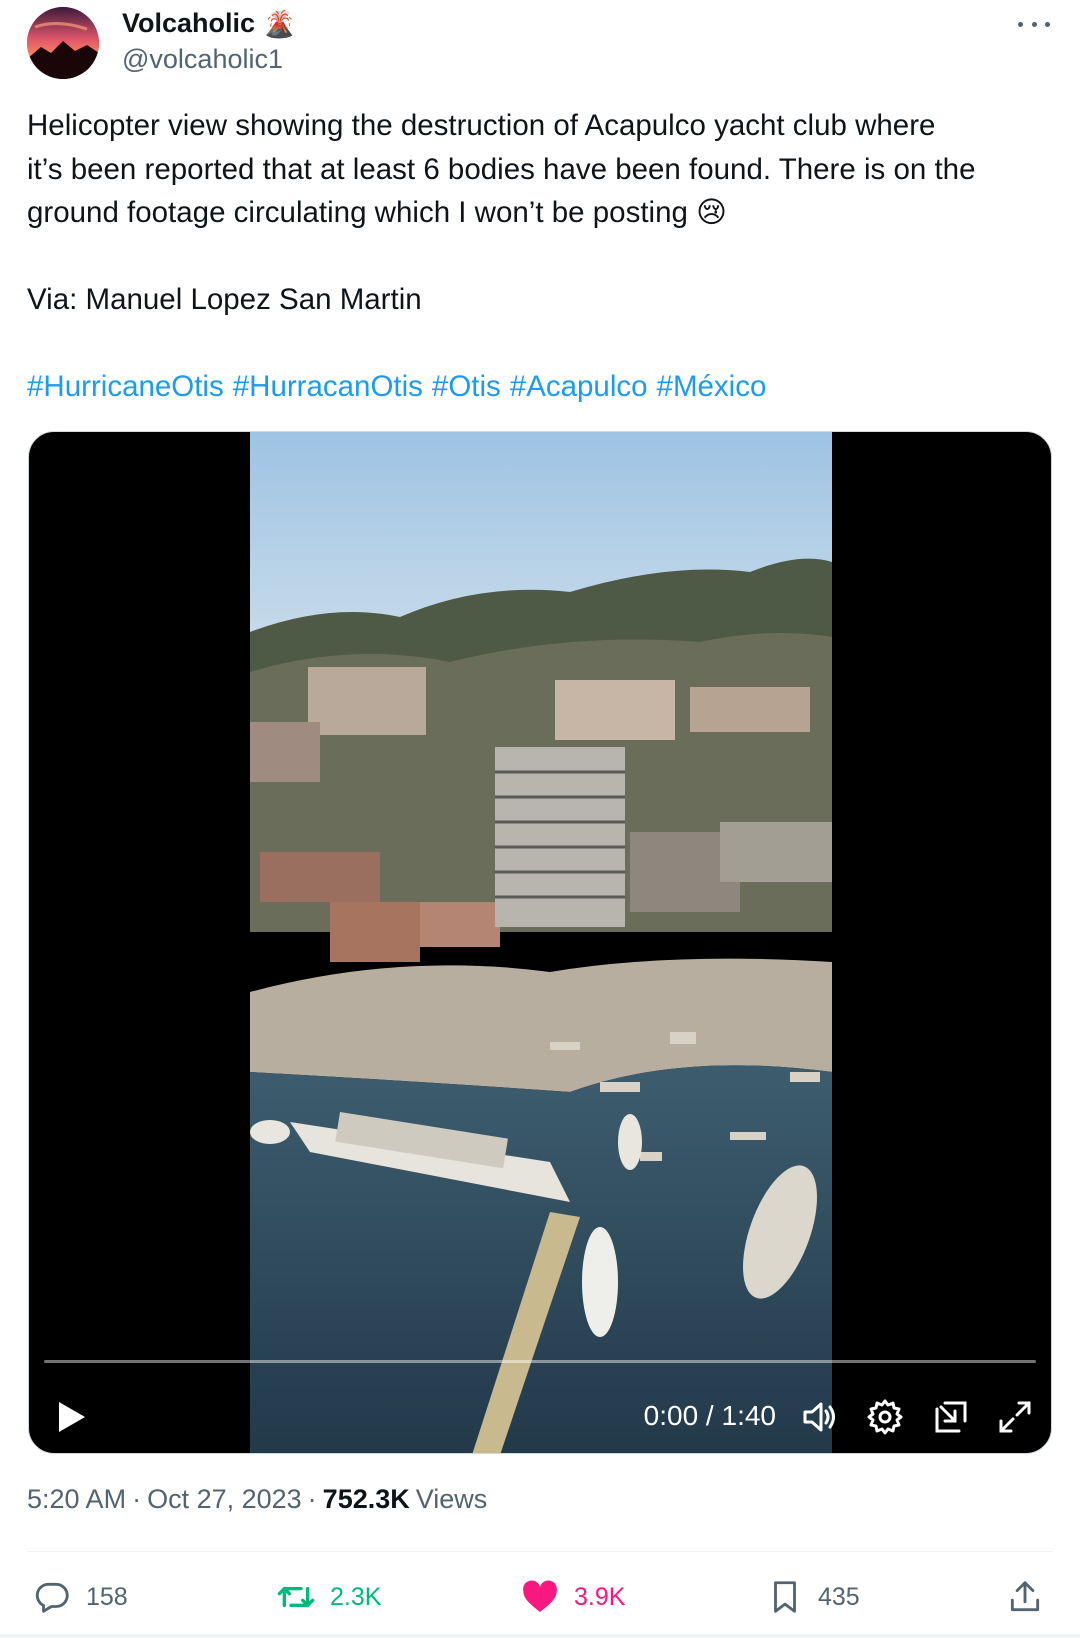  Describe the element at coordinates (785, 1597) in the screenshot. I see `bookmark-icon` at that location.